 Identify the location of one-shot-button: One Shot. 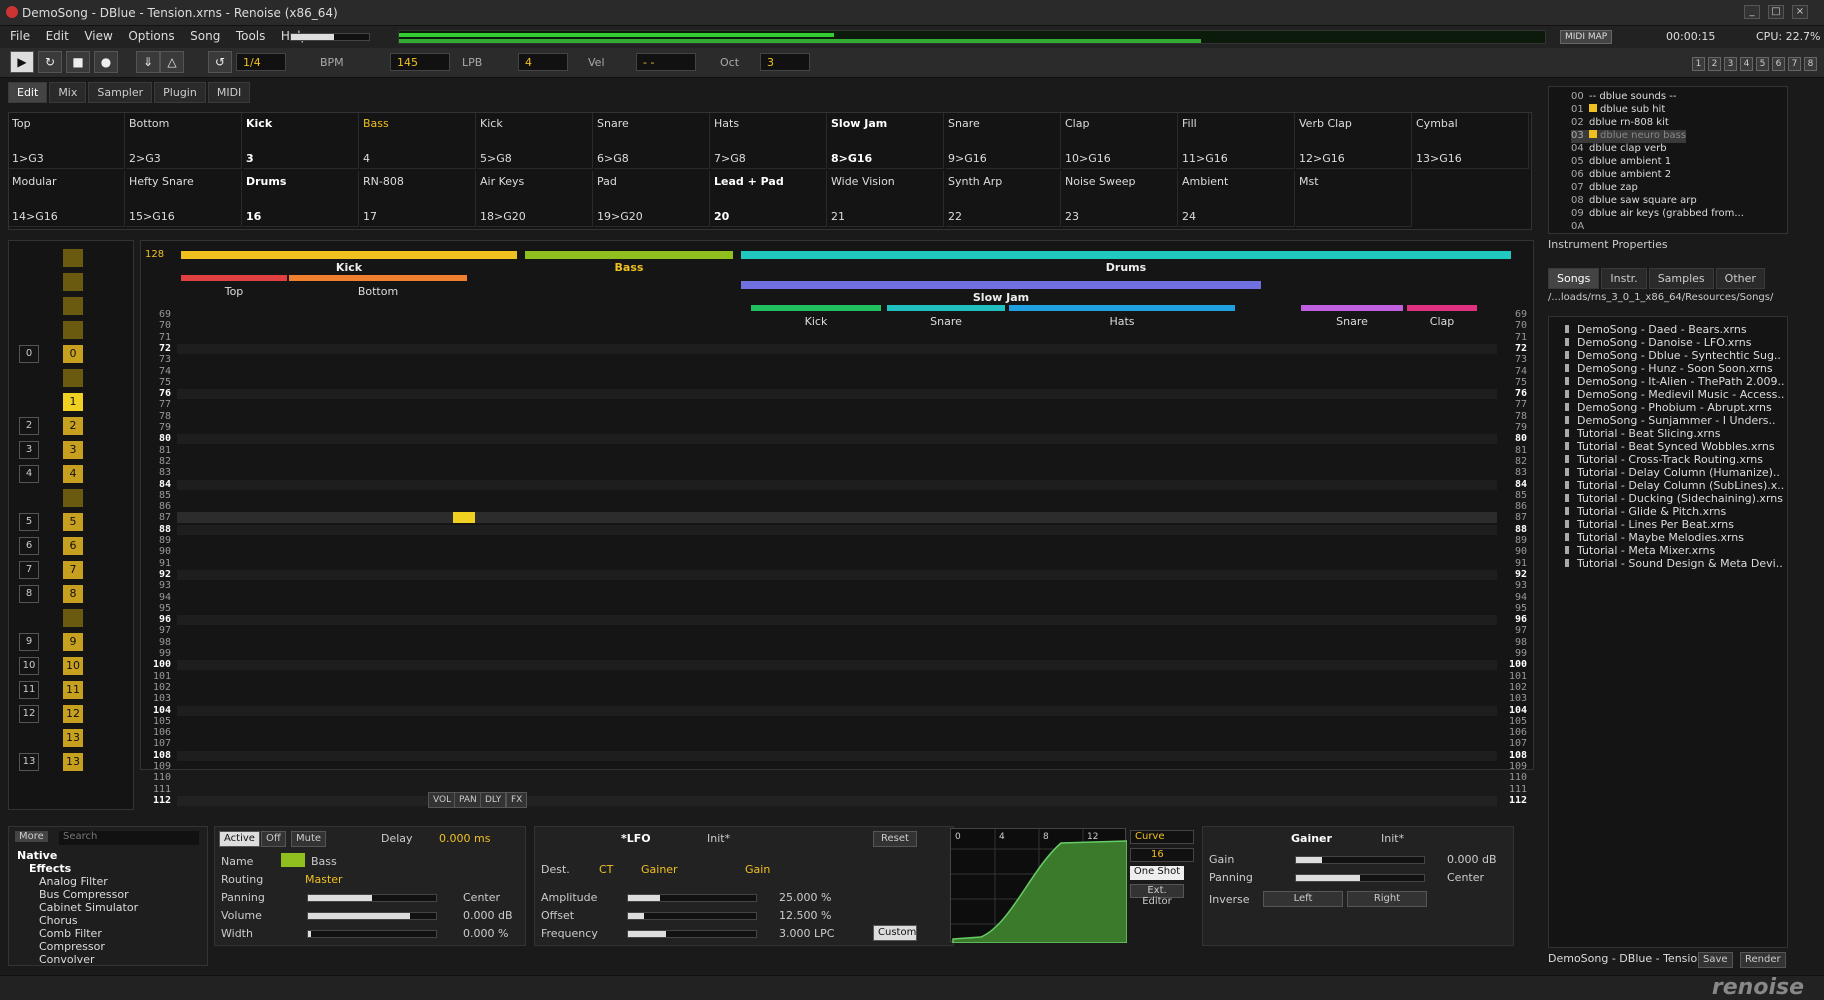
(1157, 873).